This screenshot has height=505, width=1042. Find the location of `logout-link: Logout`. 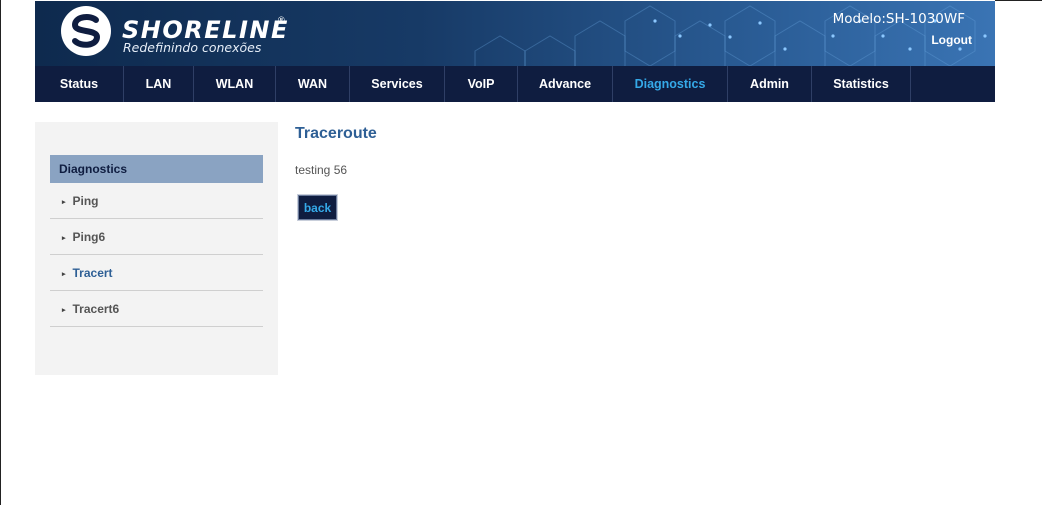

logout-link: Logout is located at coordinates (951, 40).